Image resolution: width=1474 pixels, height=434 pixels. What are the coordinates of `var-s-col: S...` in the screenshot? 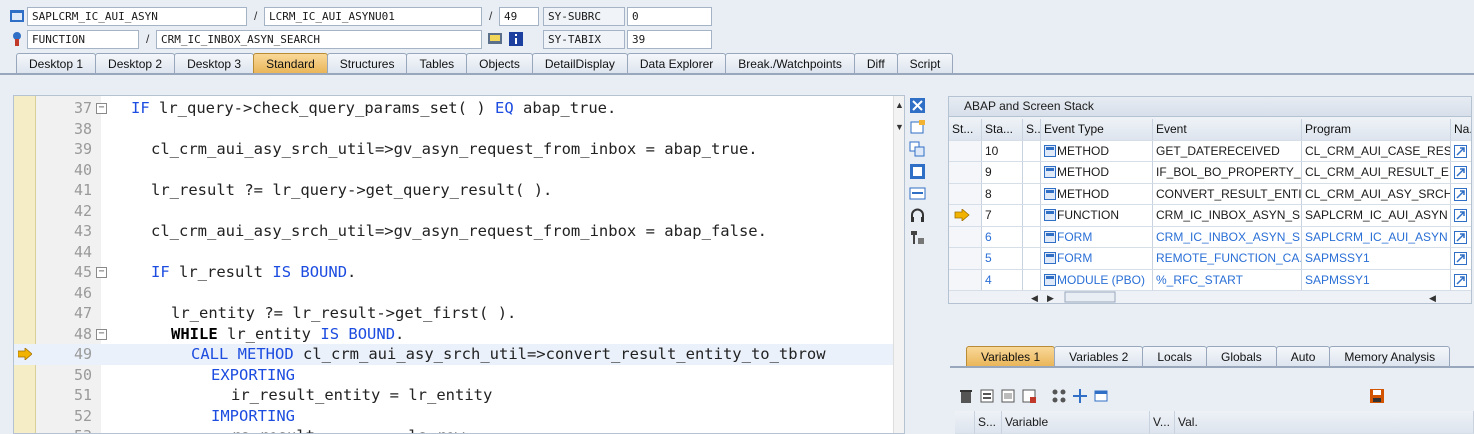 It's located at (988, 422).